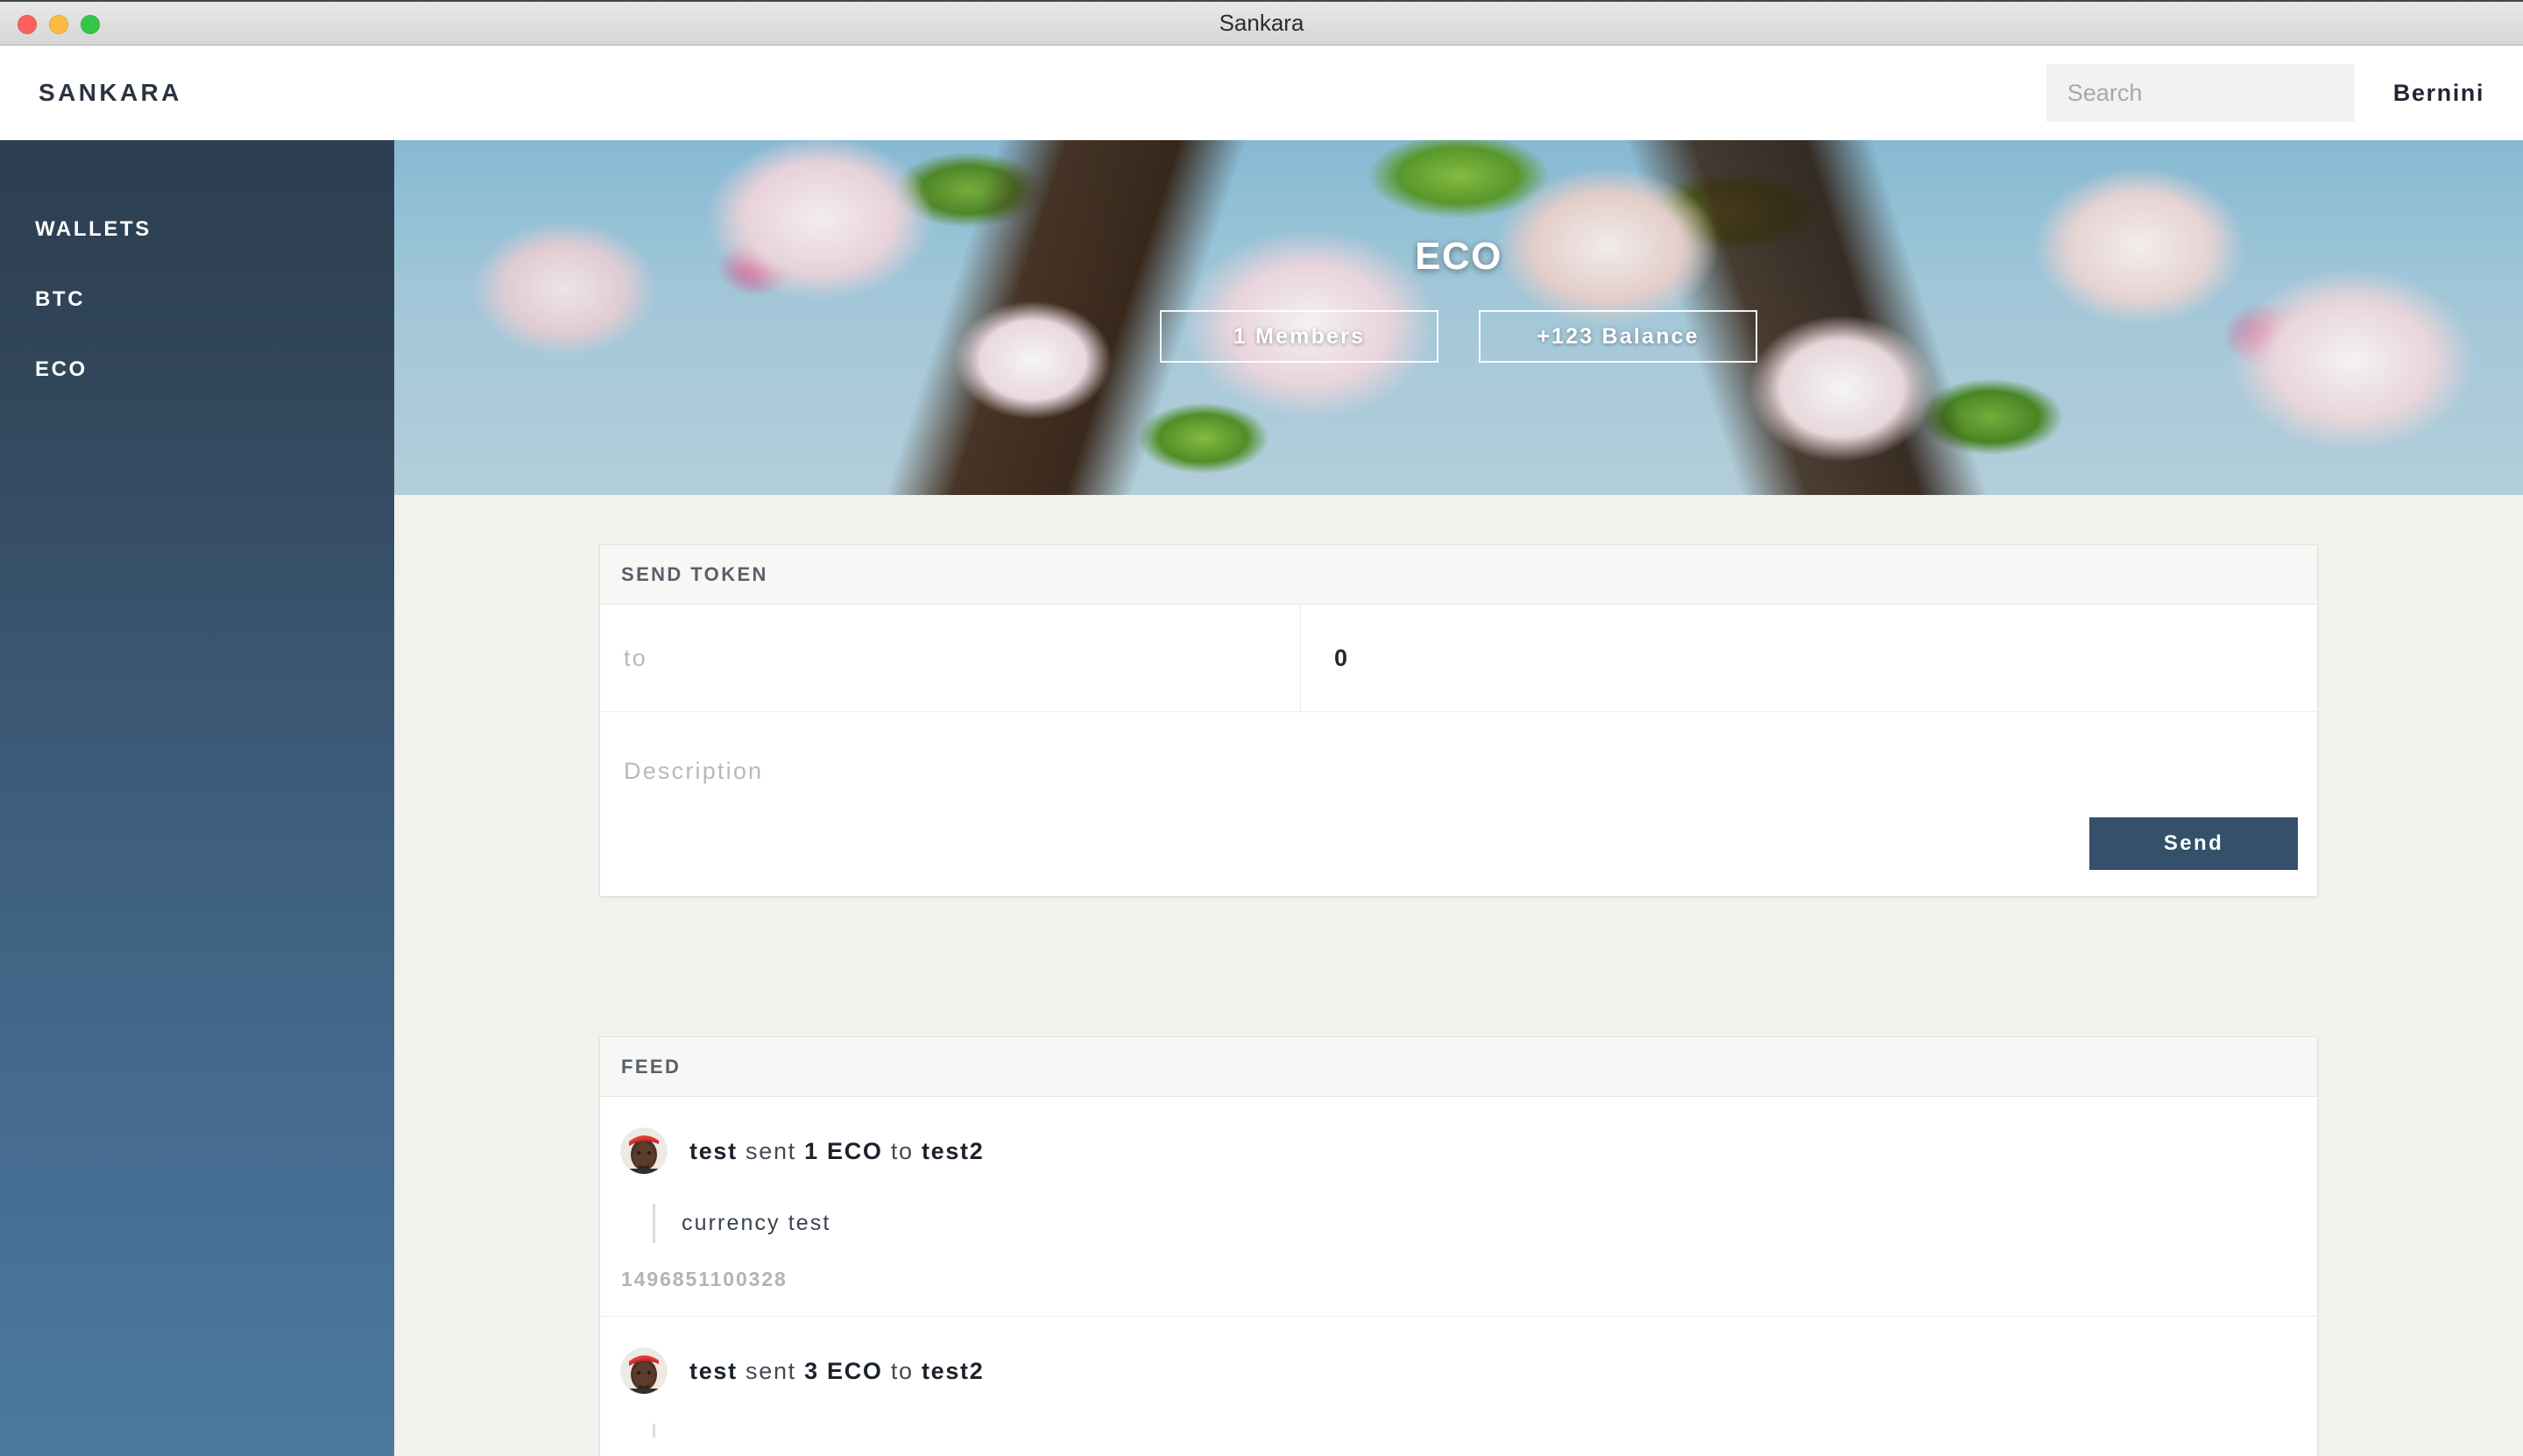  What do you see at coordinates (1825, 658) in the screenshot?
I see `send-amount-input` at bounding box center [1825, 658].